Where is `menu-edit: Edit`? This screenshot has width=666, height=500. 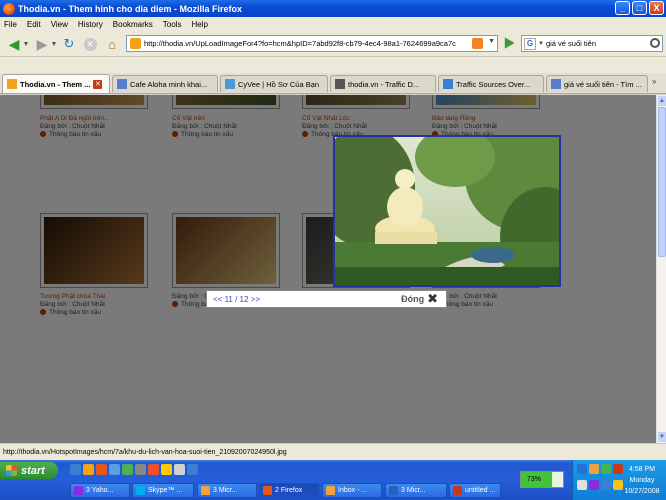 menu-edit: Edit is located at coordinates (34, 24).